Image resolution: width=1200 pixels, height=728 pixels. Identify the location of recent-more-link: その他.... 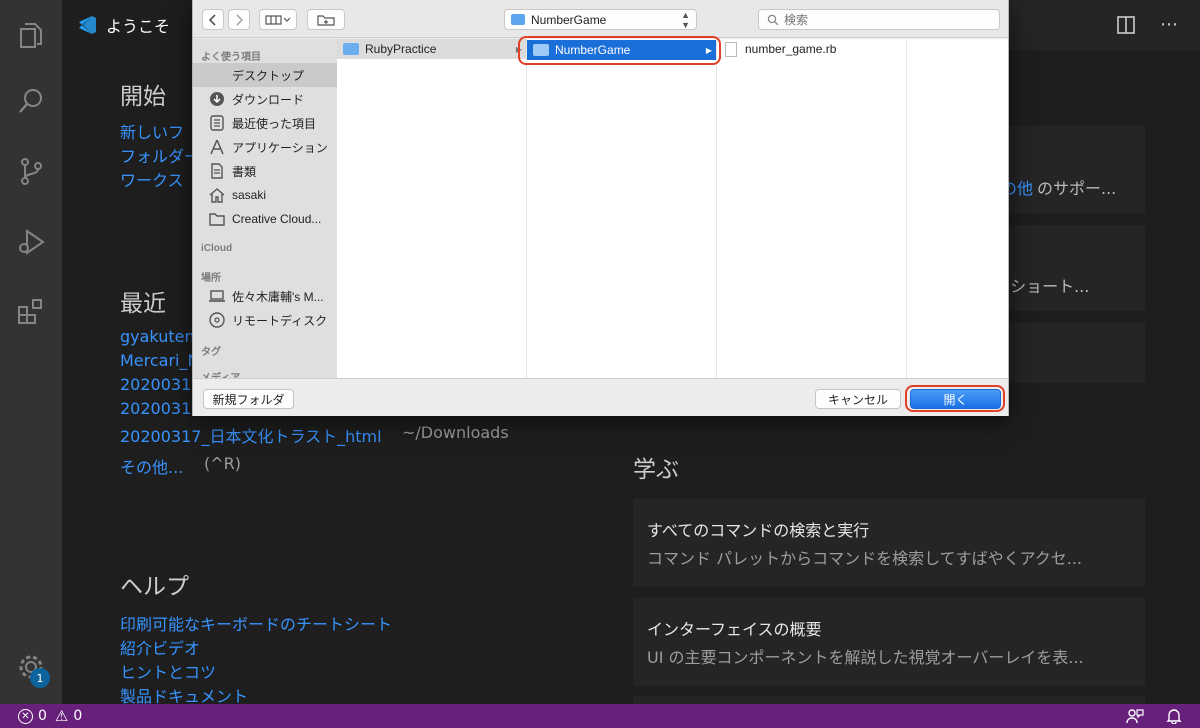
(151, 466).